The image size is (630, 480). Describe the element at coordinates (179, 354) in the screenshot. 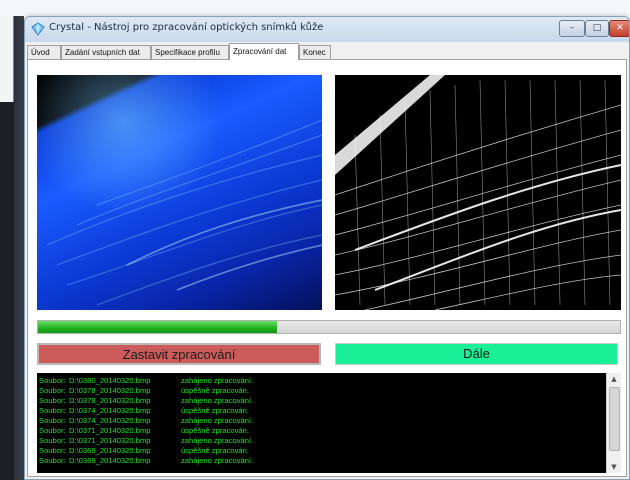

I see `stop-processing-button: Zastavit zpracování` at that location.